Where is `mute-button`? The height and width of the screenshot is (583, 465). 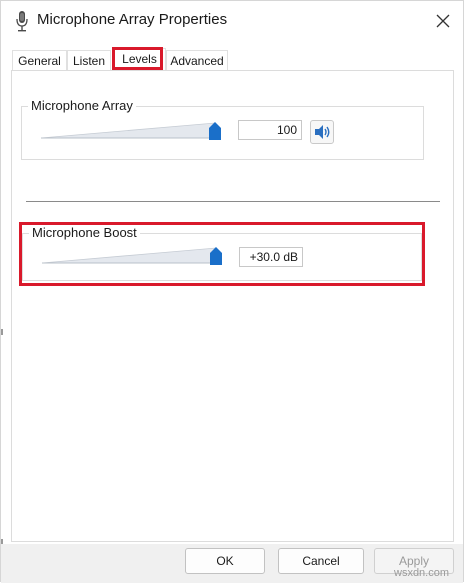 mute-button is located at coordinates (322, 132).